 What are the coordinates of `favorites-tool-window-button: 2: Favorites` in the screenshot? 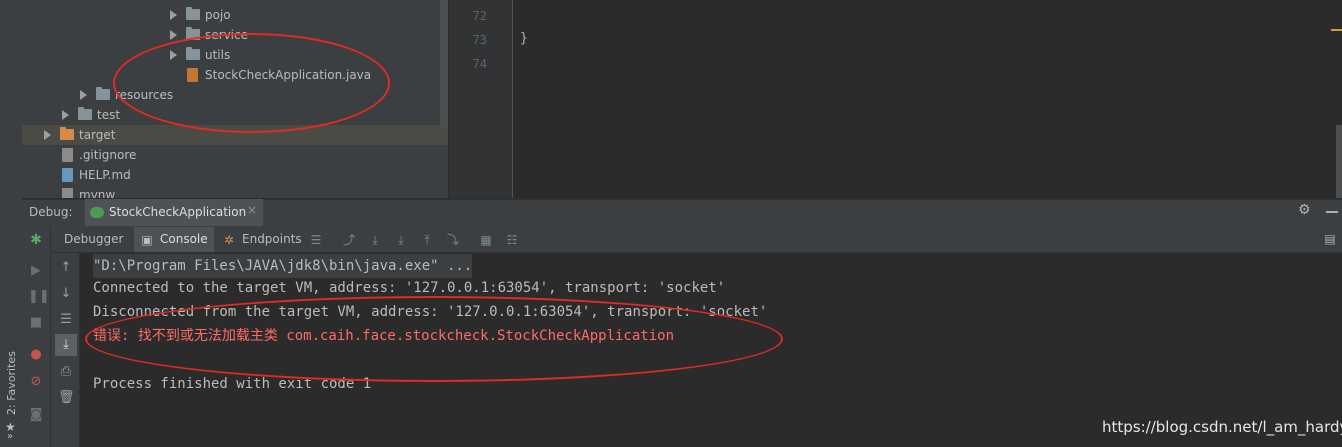 It's located at (11, 380).